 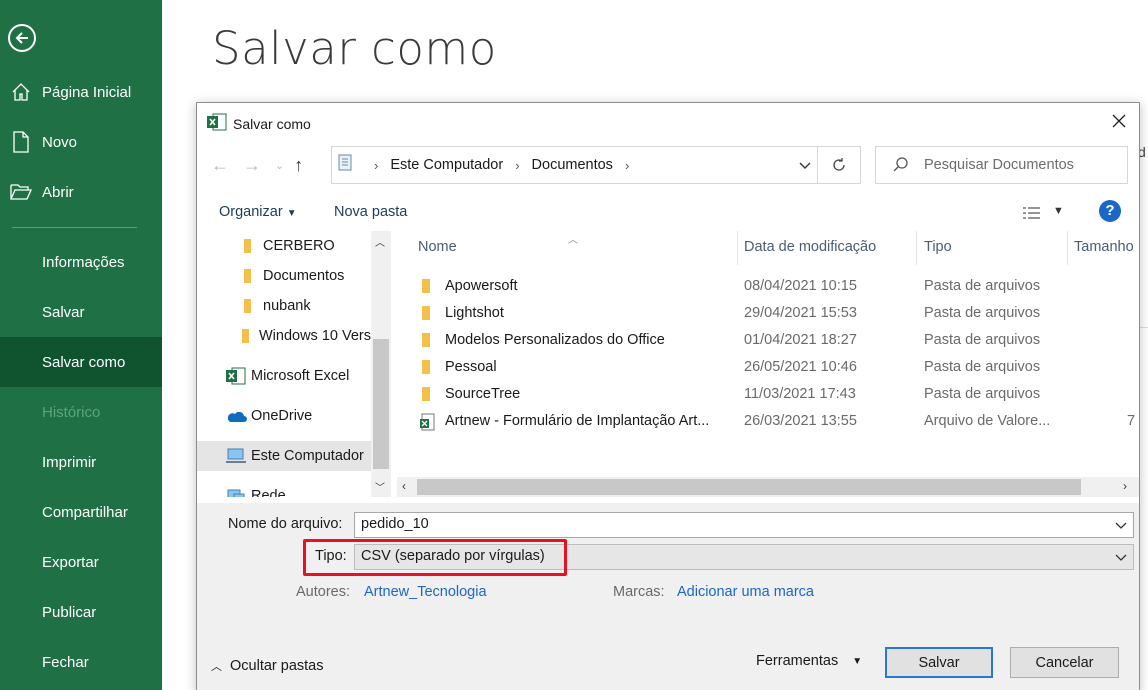 I want to click on excel-icon, so click(x=217, y=123).